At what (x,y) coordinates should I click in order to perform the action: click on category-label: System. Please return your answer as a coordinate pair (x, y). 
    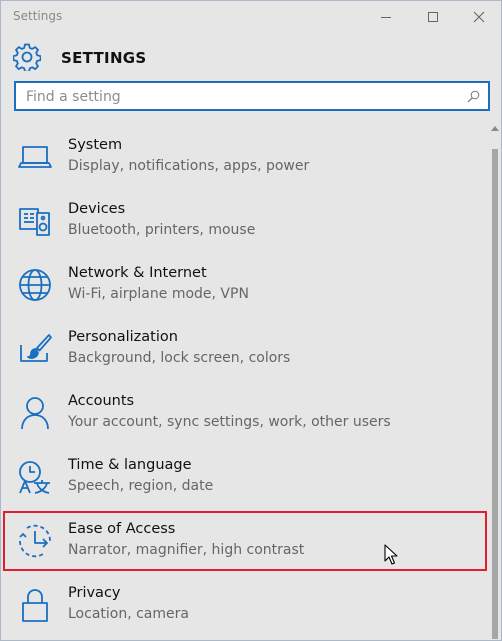
    Looking at the image, I should click on (95, 145).